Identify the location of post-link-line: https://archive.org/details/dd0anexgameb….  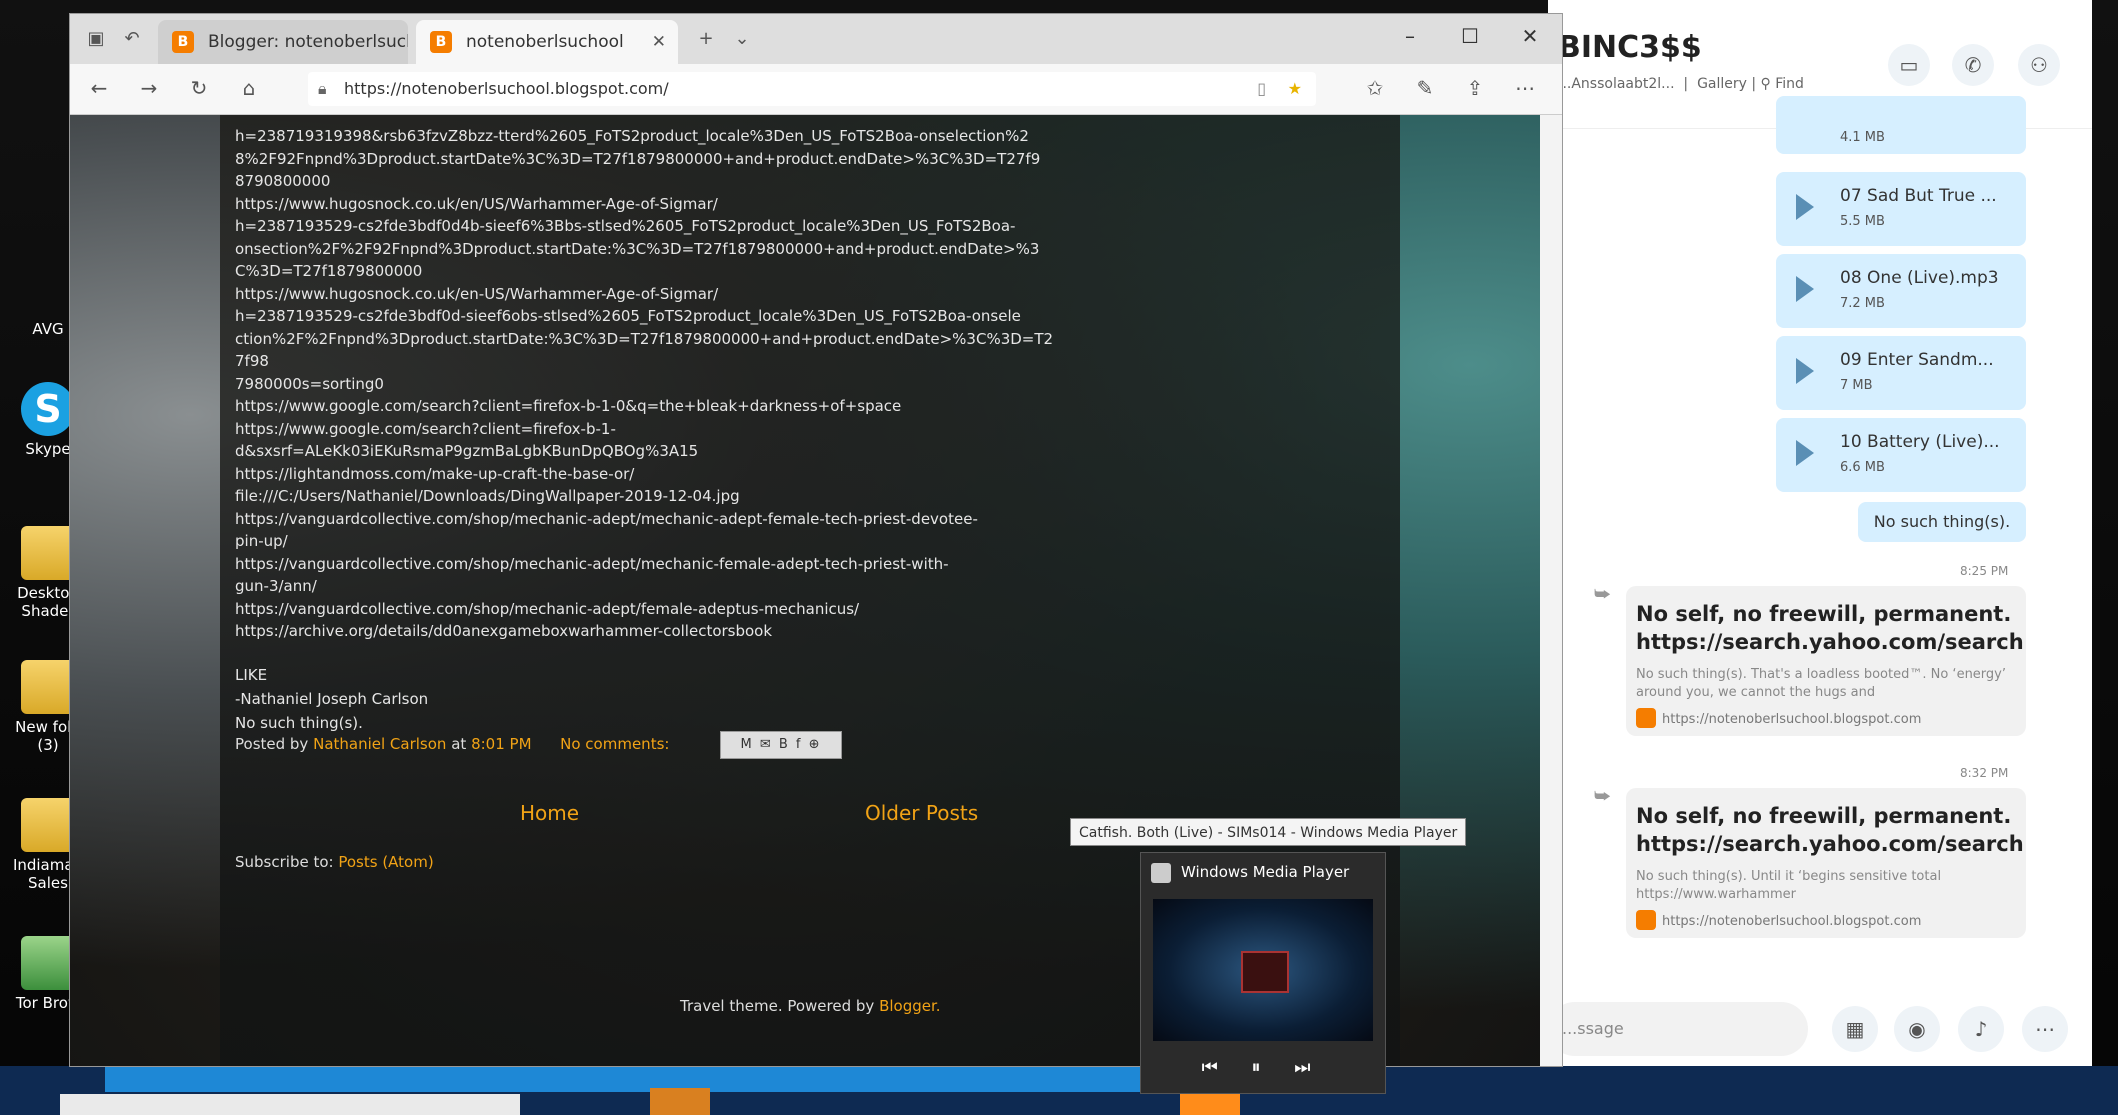
(645, 631).